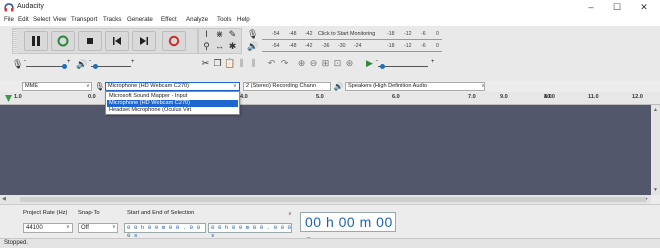 Image resolution: width=660 pixels, height=248 pixels. What do you see at coordinates (408, 34) in the screenshot?
I see `rec-meter-tick: -12` at bounding box center [408, 34].